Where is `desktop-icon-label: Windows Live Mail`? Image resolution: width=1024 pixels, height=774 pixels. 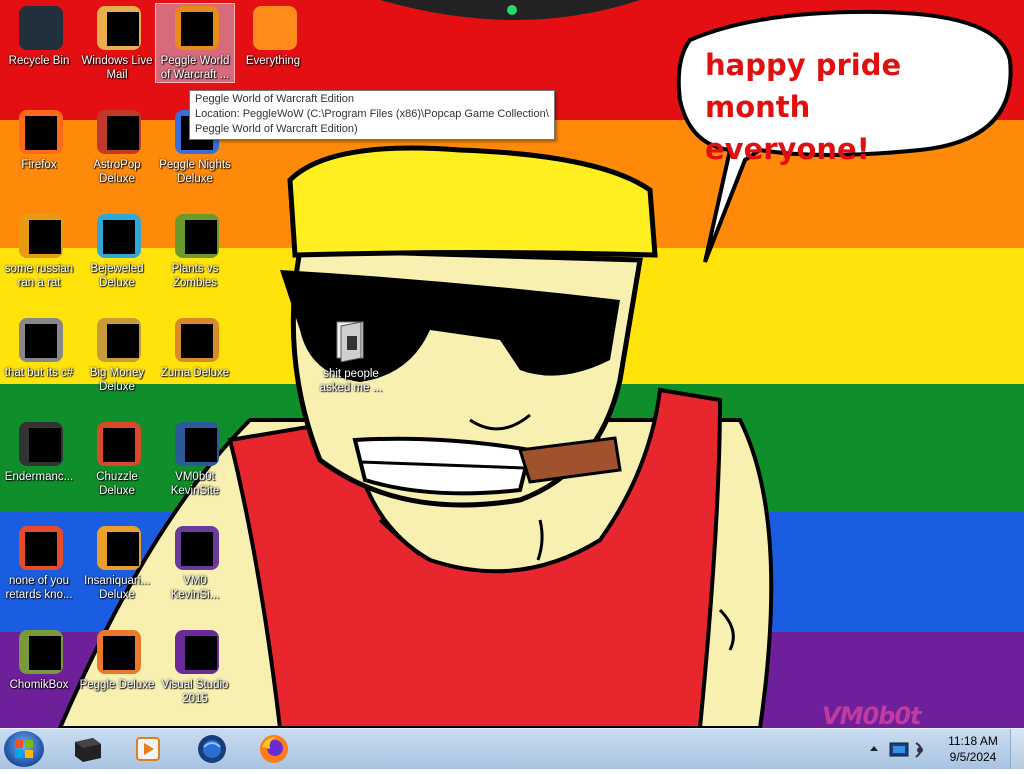
desktop-icon-label: Windows Live Mail is located at coordinates (117, 68).